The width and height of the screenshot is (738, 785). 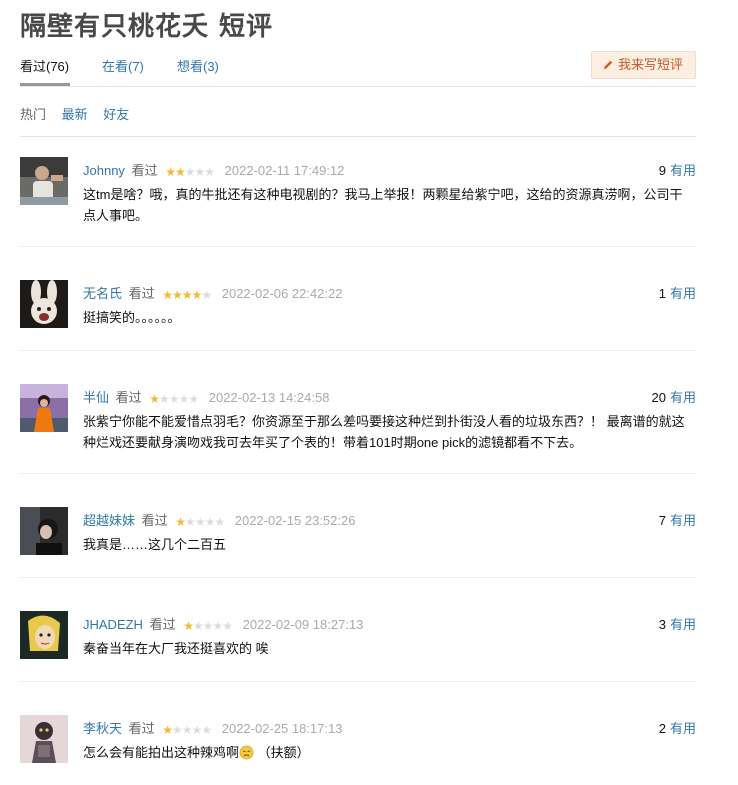 I want to click on tab-want-to-watch: 想看(3), so click(x=198, y=65).